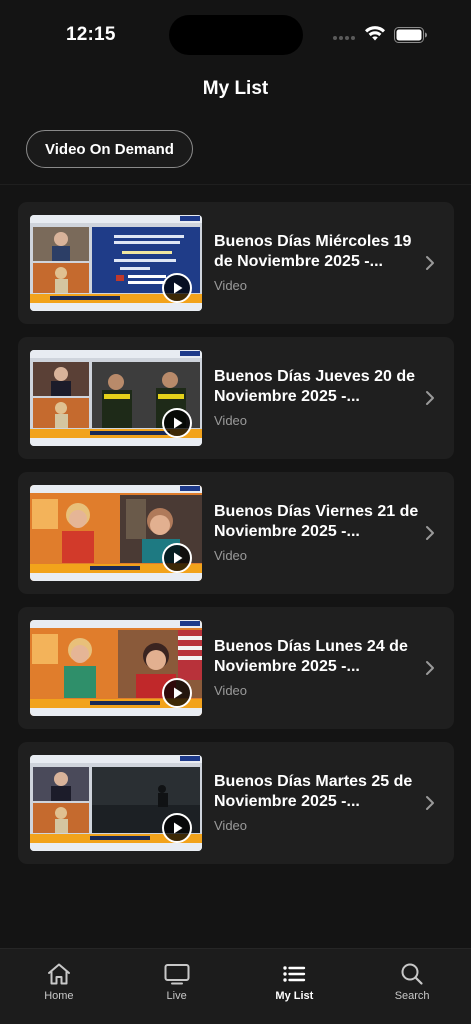 This screenshot has height=1024, width=471. Describe the element at coordinates (294, 974) in the screenshot. I see `list-icon` at that location.